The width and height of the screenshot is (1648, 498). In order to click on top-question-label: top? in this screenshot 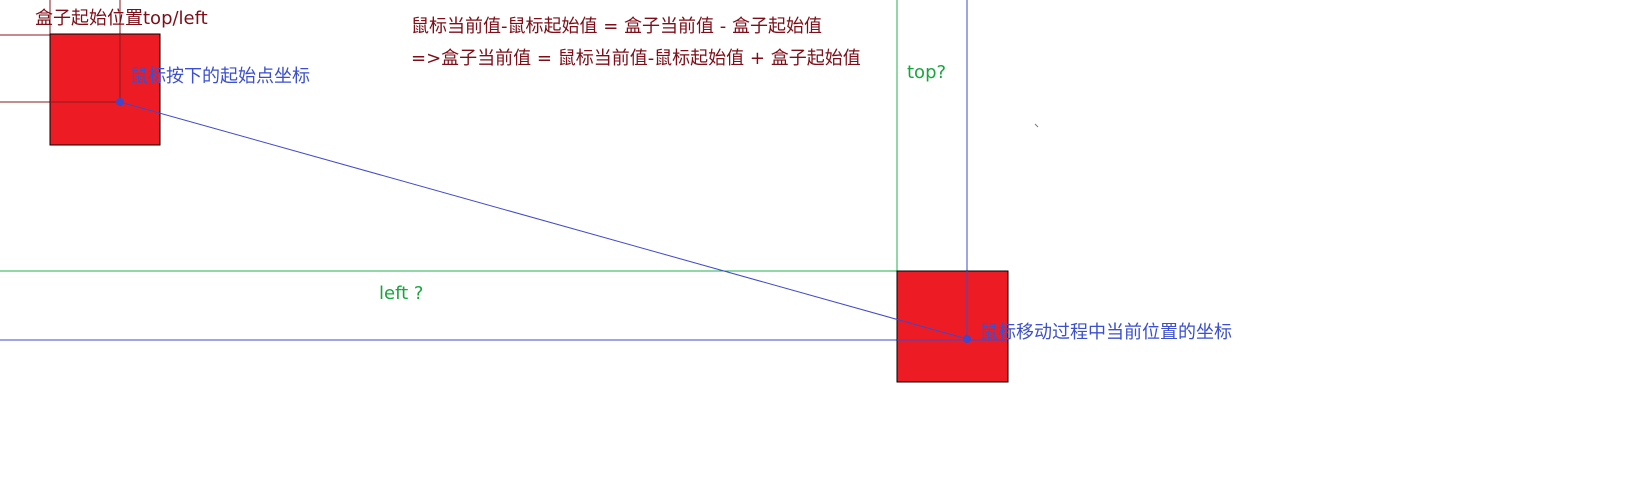, I will do `click(927, 72)`.